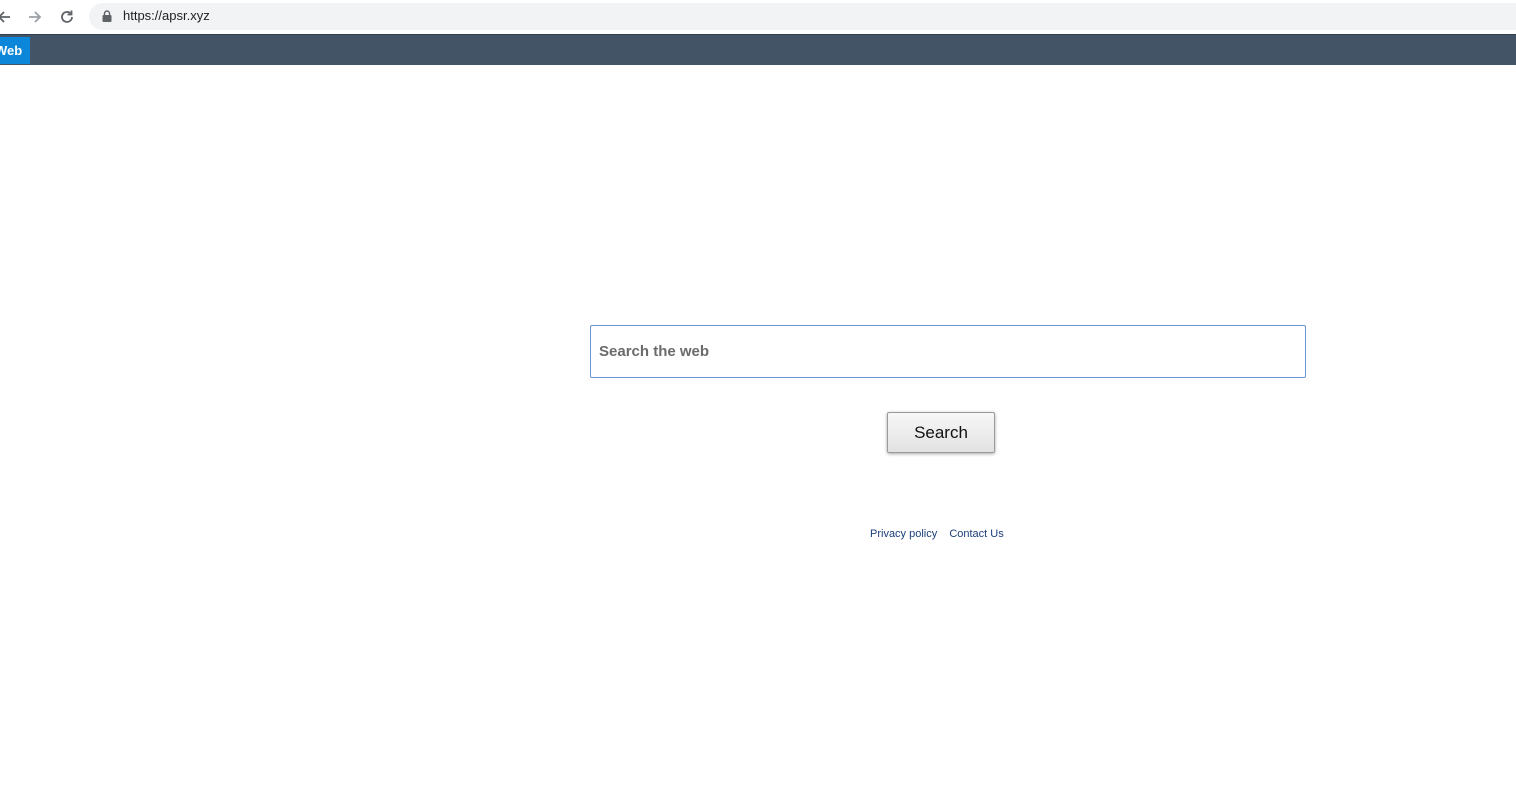 Image resolution: width=1516 pixels, height=812 pixels. I want to click on arrow-left-icon, so click(5, 17).